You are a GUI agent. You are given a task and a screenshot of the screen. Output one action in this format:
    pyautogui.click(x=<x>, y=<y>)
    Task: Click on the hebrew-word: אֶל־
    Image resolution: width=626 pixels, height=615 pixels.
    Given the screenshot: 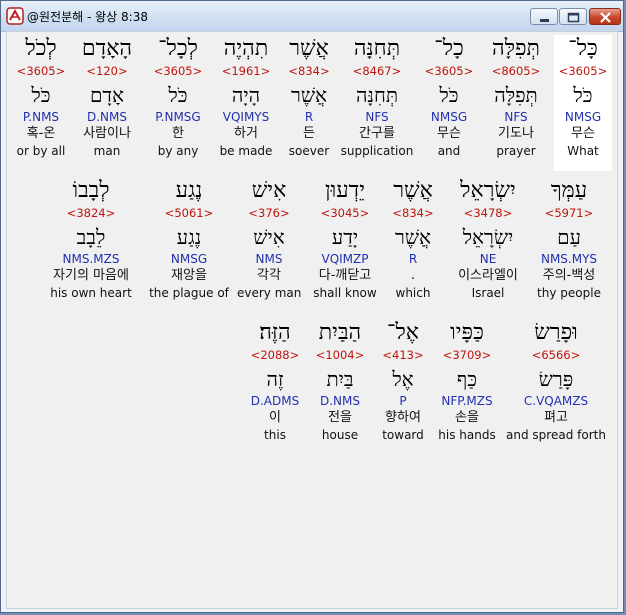 What is the action you would take?
    pyautogui.click(x=403, y=332)
    